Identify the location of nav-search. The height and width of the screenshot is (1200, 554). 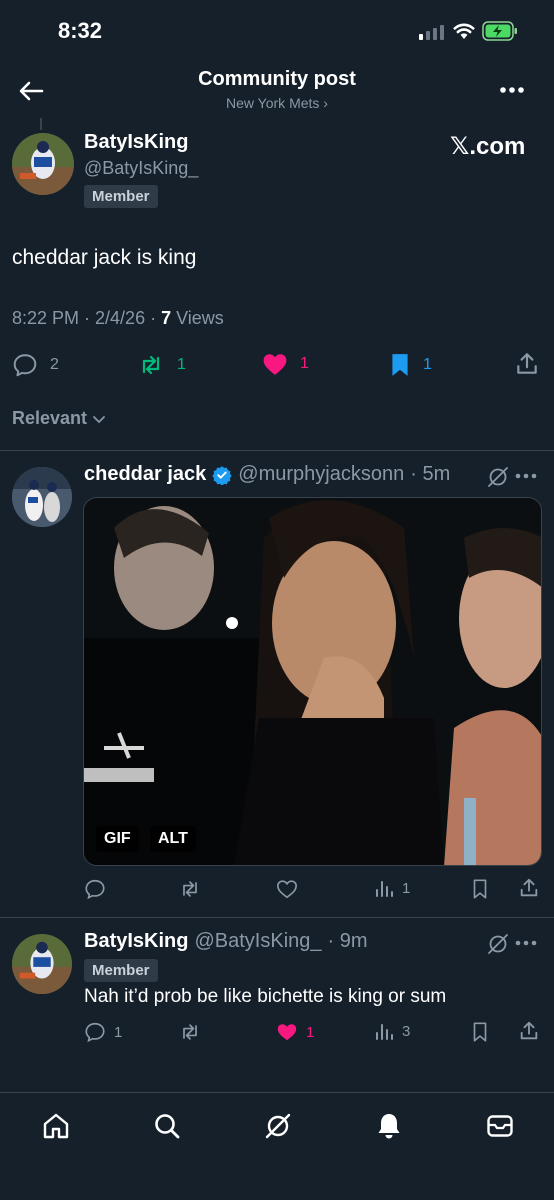
(167, 1126).